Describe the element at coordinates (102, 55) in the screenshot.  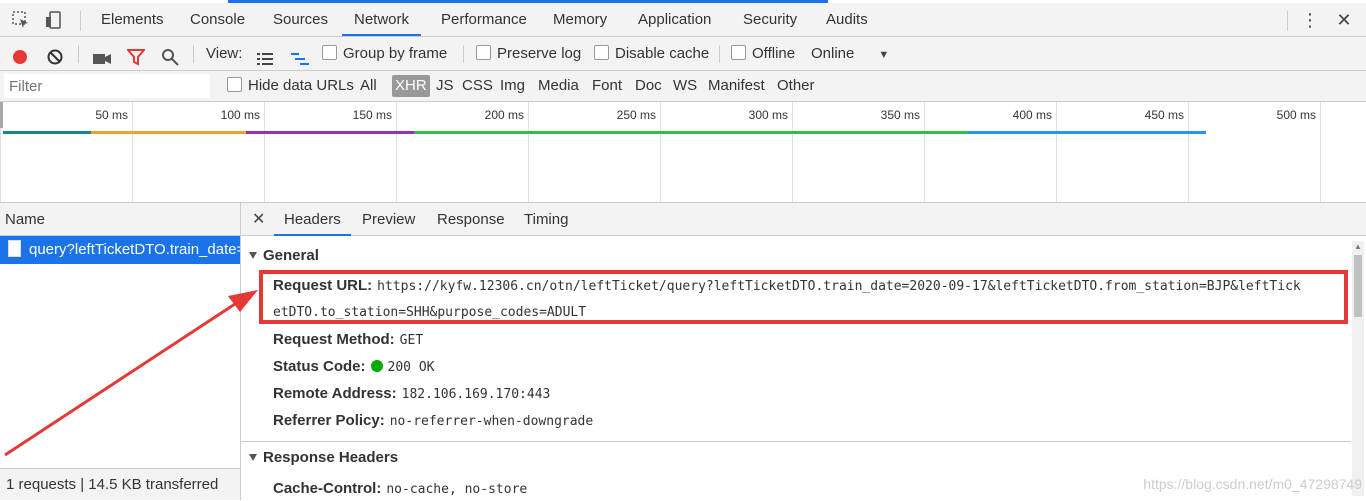
I see `screenshot-camera-icon` at that location.